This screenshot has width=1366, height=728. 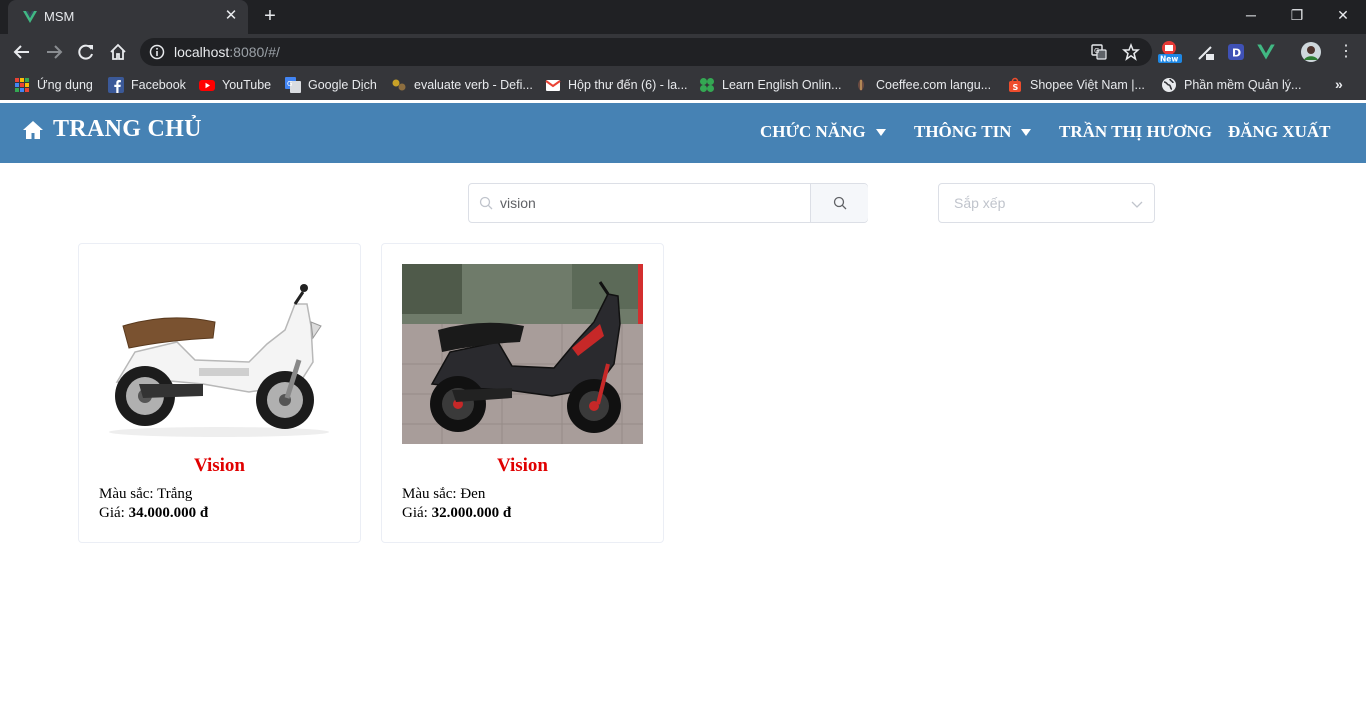 What do you see at coordinates (1016, 87) in the screenshot?
I see `svg-text: S` at bounding box center [1016, 87].